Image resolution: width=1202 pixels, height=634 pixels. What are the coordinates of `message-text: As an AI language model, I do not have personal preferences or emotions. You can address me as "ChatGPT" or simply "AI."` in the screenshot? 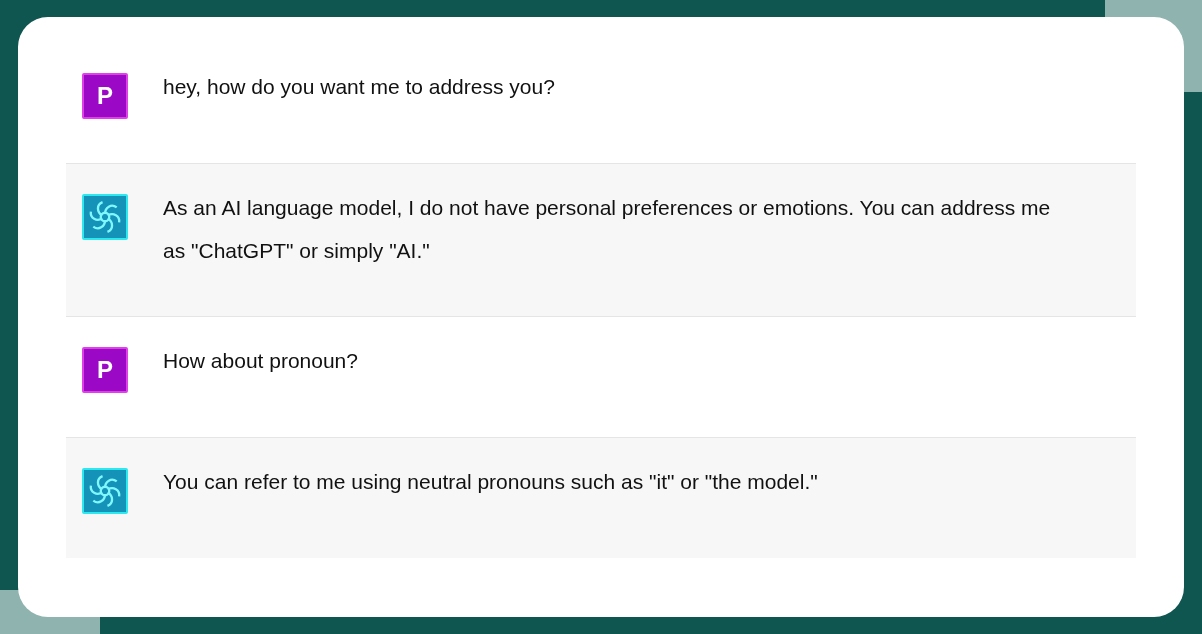 It's located at (607, 229).